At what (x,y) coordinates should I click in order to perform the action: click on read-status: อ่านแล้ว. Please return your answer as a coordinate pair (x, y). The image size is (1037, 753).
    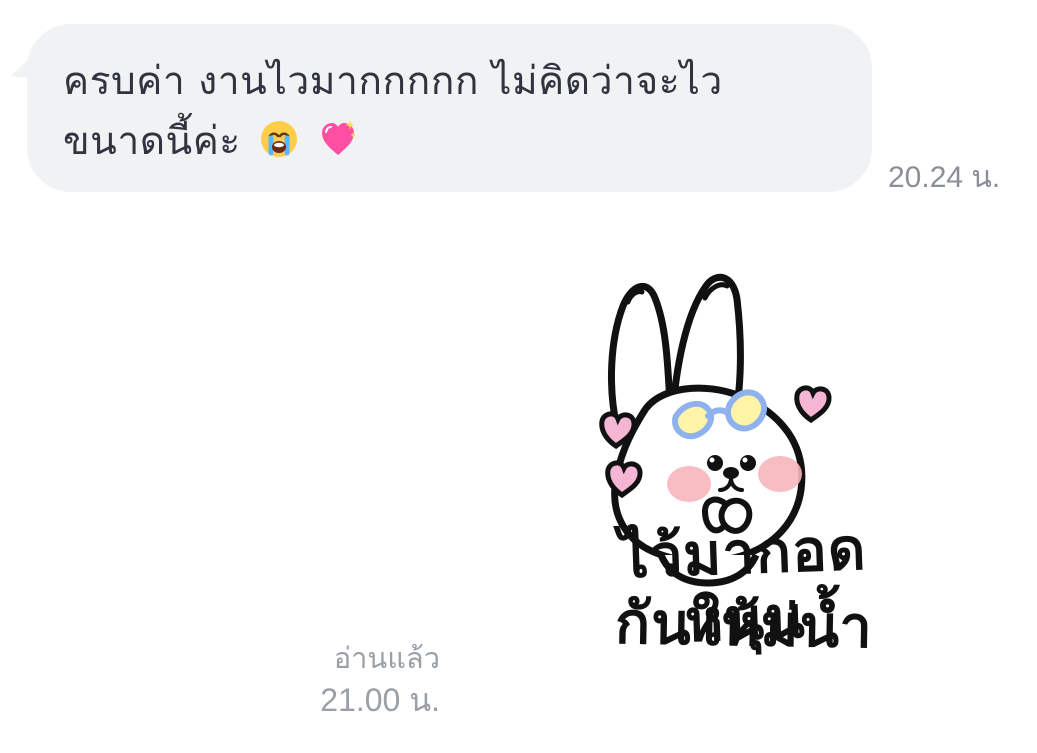
    Looking at the image, I should click on (386, 659).